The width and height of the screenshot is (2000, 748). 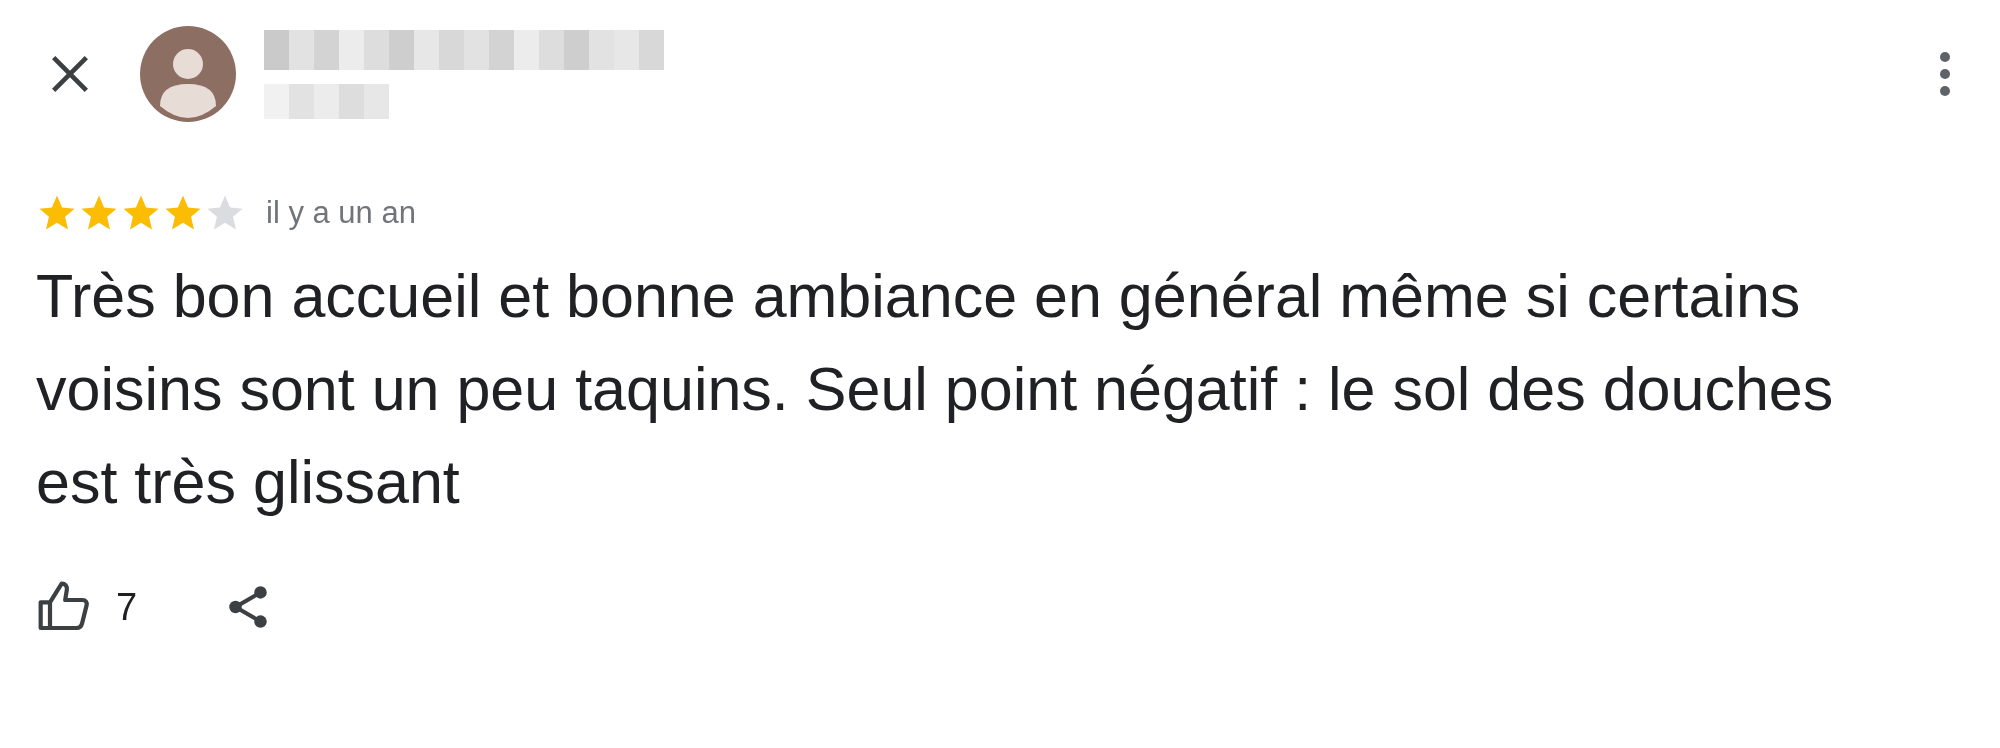 I want to click on review-time: il y a un an, so click(x=341, y=213).